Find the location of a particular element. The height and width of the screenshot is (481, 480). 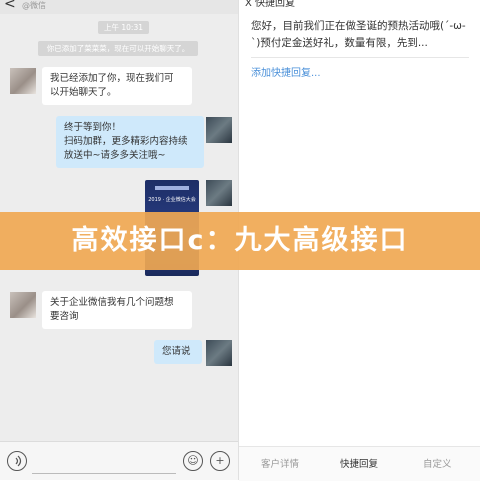

tab-quick-reply: 快捷回复 is located at coordinates (359, 463).